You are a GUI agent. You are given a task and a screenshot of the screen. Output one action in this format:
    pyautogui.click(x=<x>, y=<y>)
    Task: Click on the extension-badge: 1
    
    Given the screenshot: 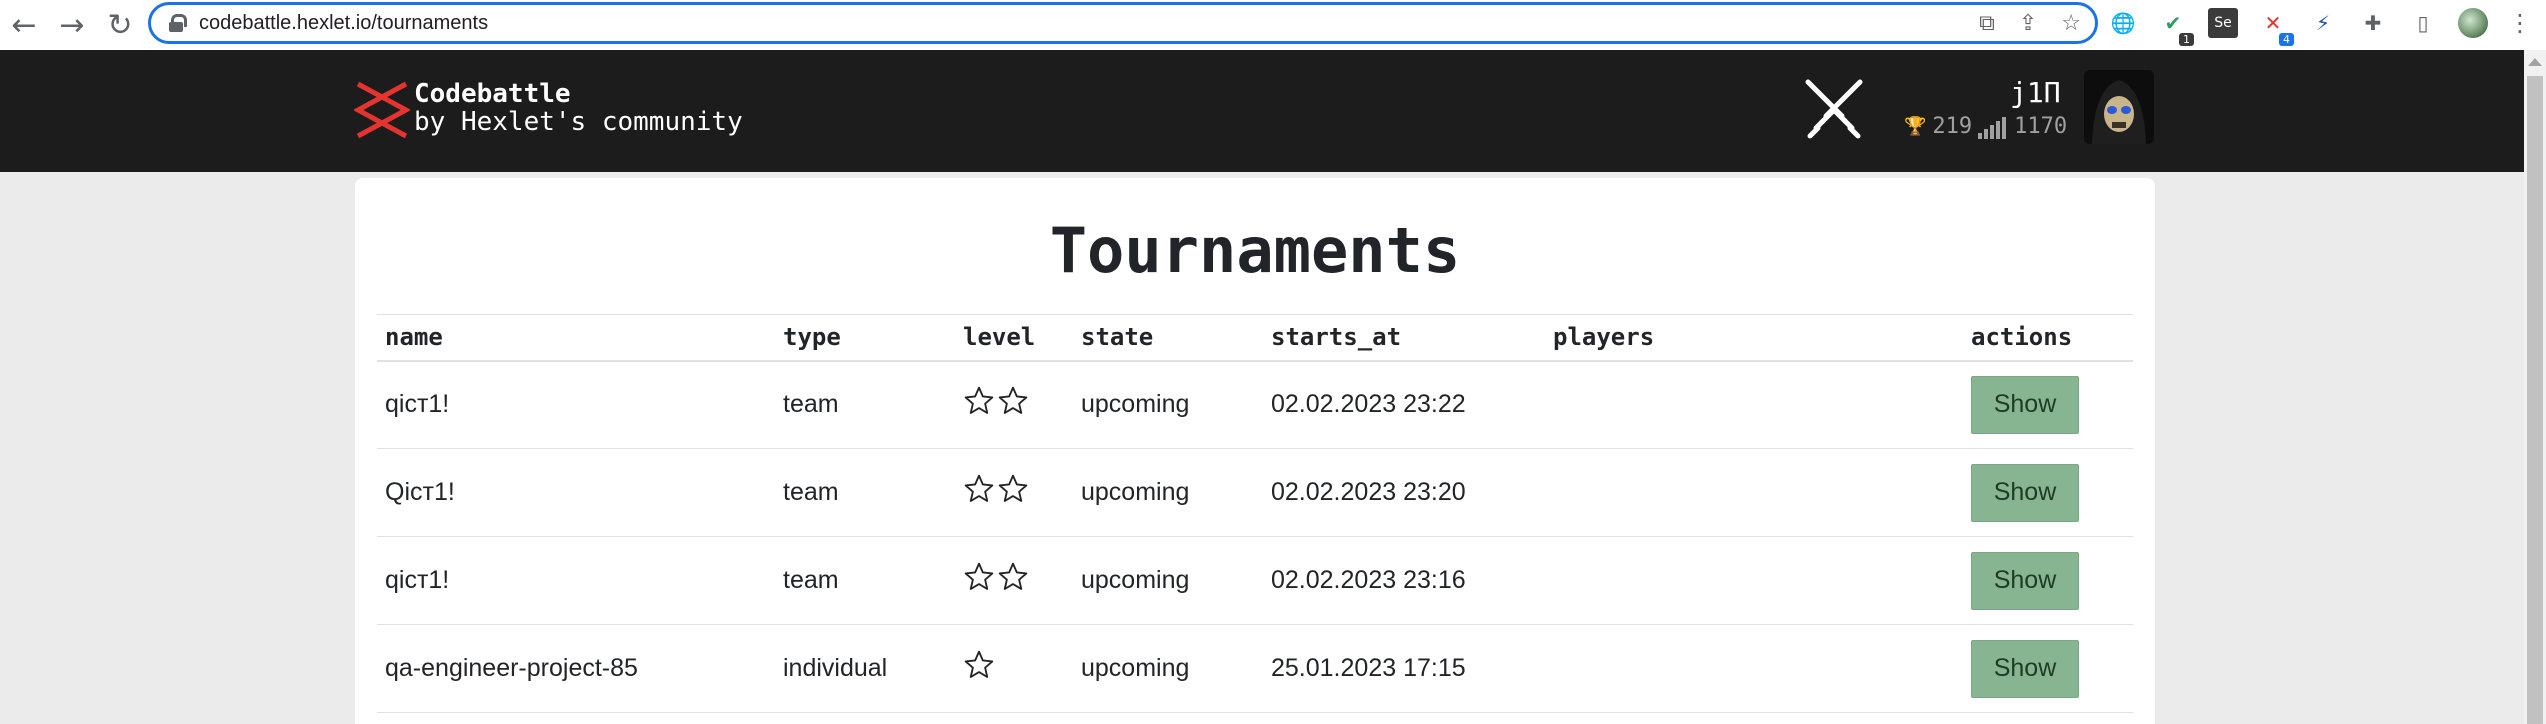 What is the action you would take?
    pyautogui.click(x=2186, y=39)
    